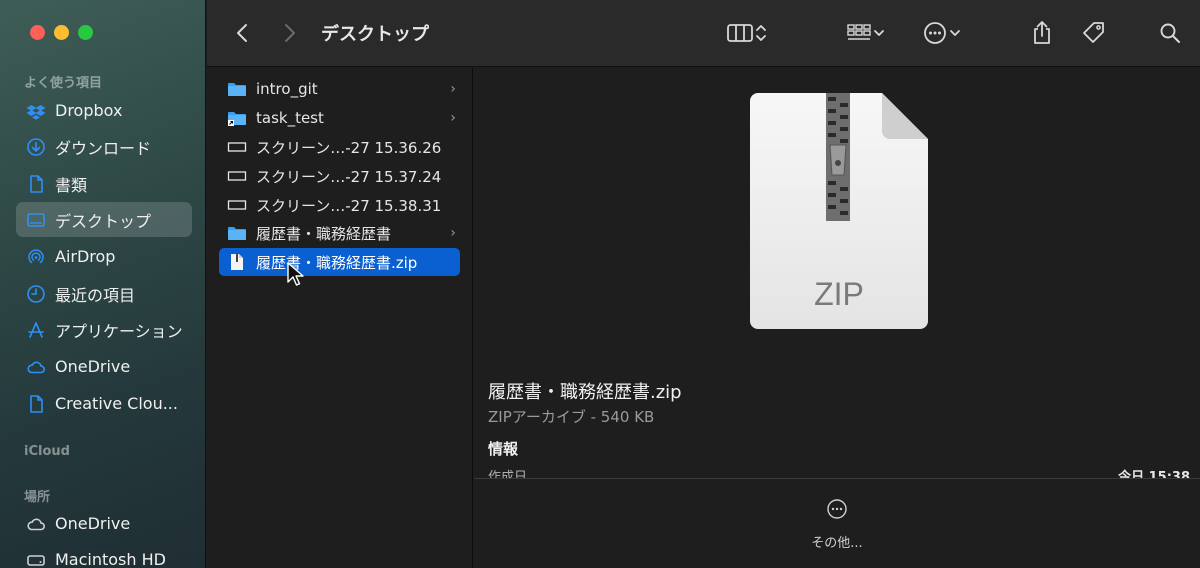  Describe the element at coordinates (95, 295) in the screenshot. I see `sidebar-item-label: 最近の項目` at that location.